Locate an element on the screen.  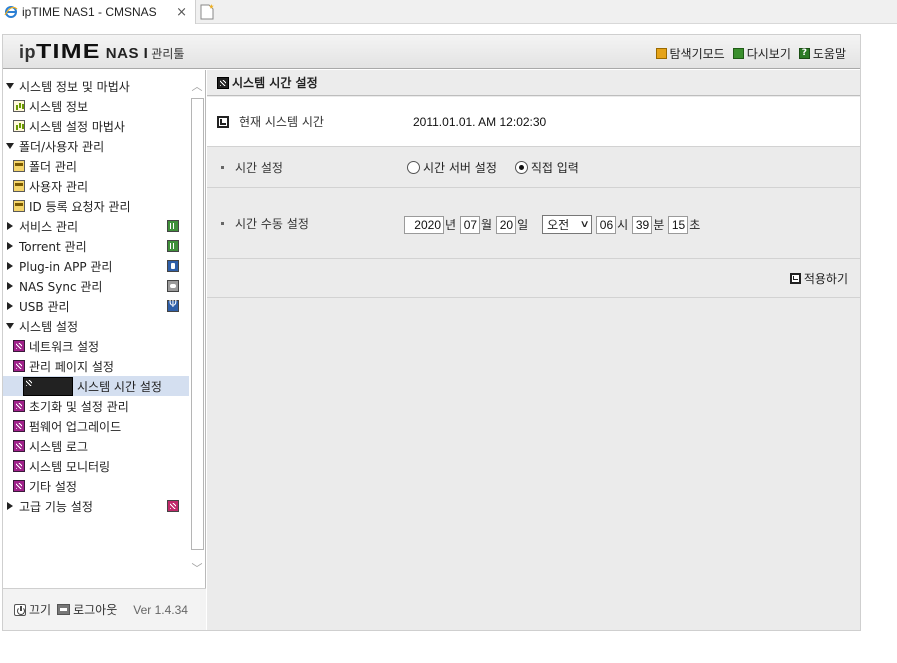
sidebar-item-label: 관리 페이지 설정 is located at coordinates (71, 366).